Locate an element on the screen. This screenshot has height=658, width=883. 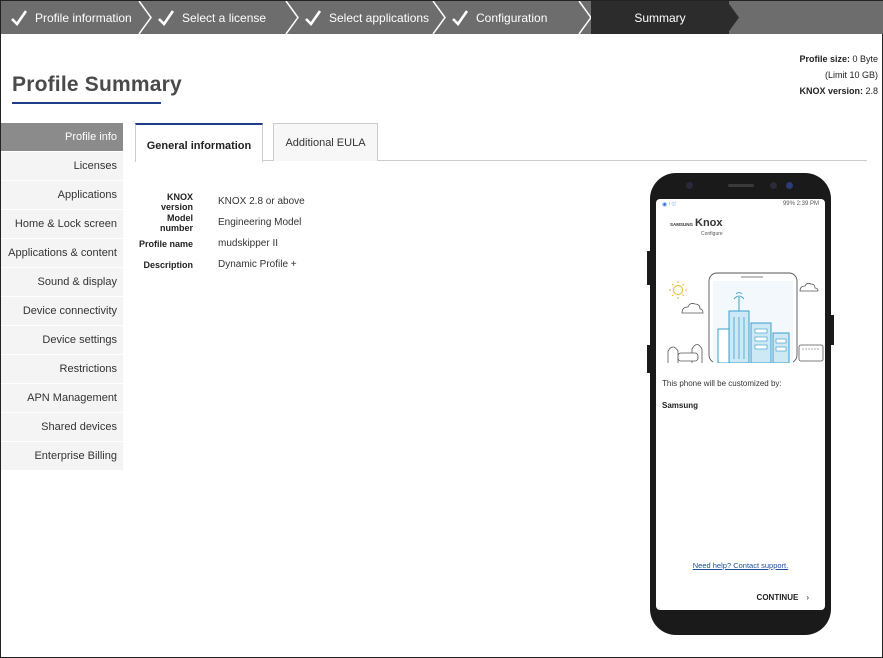
knox-configure-label: Configure is located at coordinates (712, 234).